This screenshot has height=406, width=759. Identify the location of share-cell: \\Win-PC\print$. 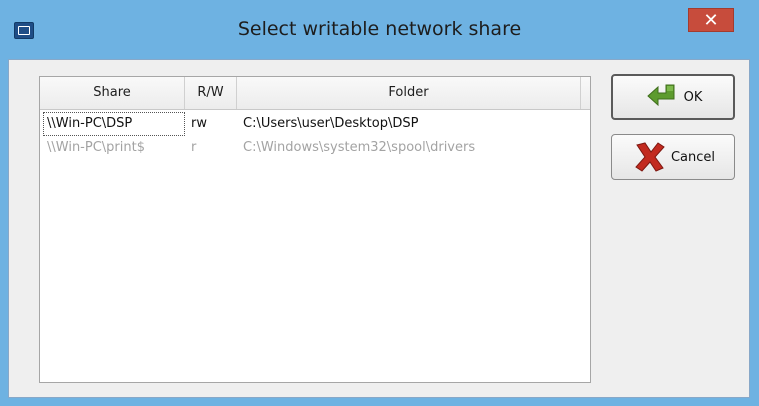
(116, 148).